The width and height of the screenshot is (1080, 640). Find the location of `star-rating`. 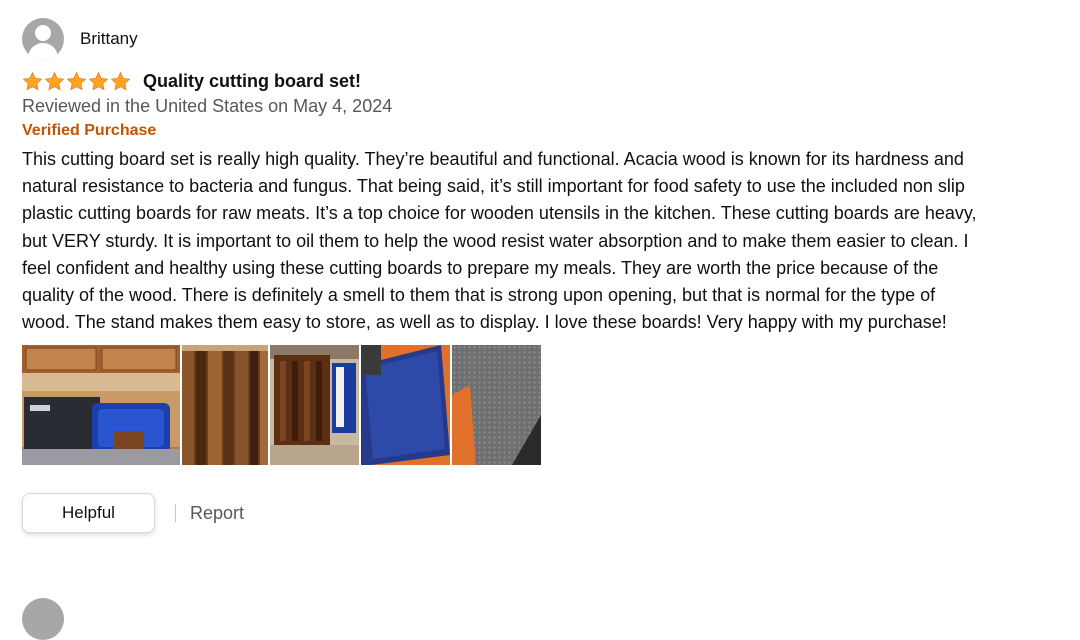

star-rating is located at coordinates (76, 81).